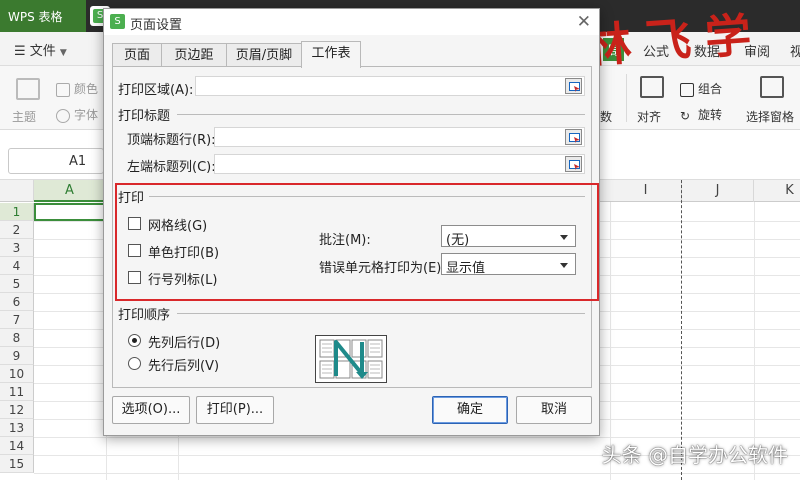 The image size is (800, 480). What do you see at coordinates (17, 446) in the screenshot?
I see `row-header: 14` at bounding box center [17, 446].